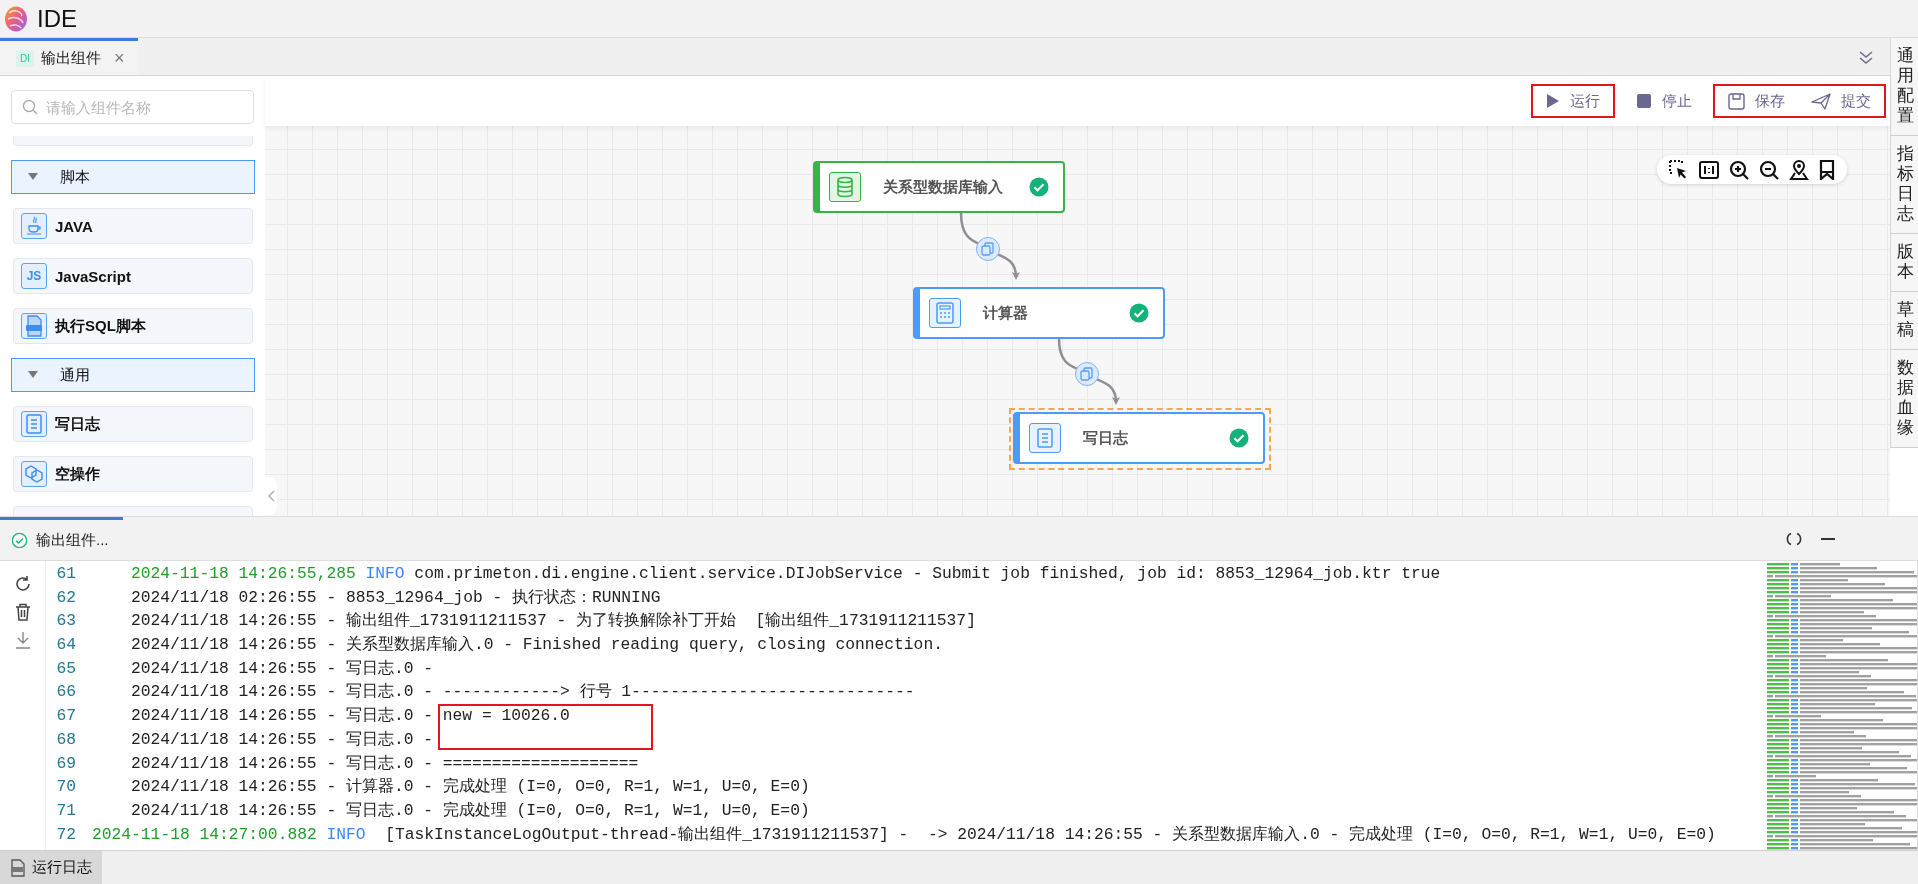 The height and width of the screenshot is (884, 1918). What do you see at coordinates (75, 375) in the screenshot?
I see `category-label: 通用` at bounding box center [75, 375].